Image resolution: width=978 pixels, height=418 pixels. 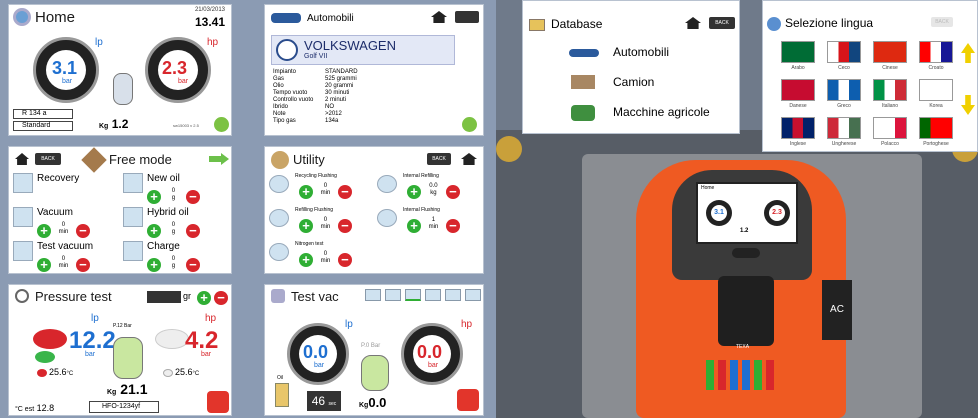 I want to click on utility-item: Refilling Flushing + 0 min −, so click(x=322, y=221).